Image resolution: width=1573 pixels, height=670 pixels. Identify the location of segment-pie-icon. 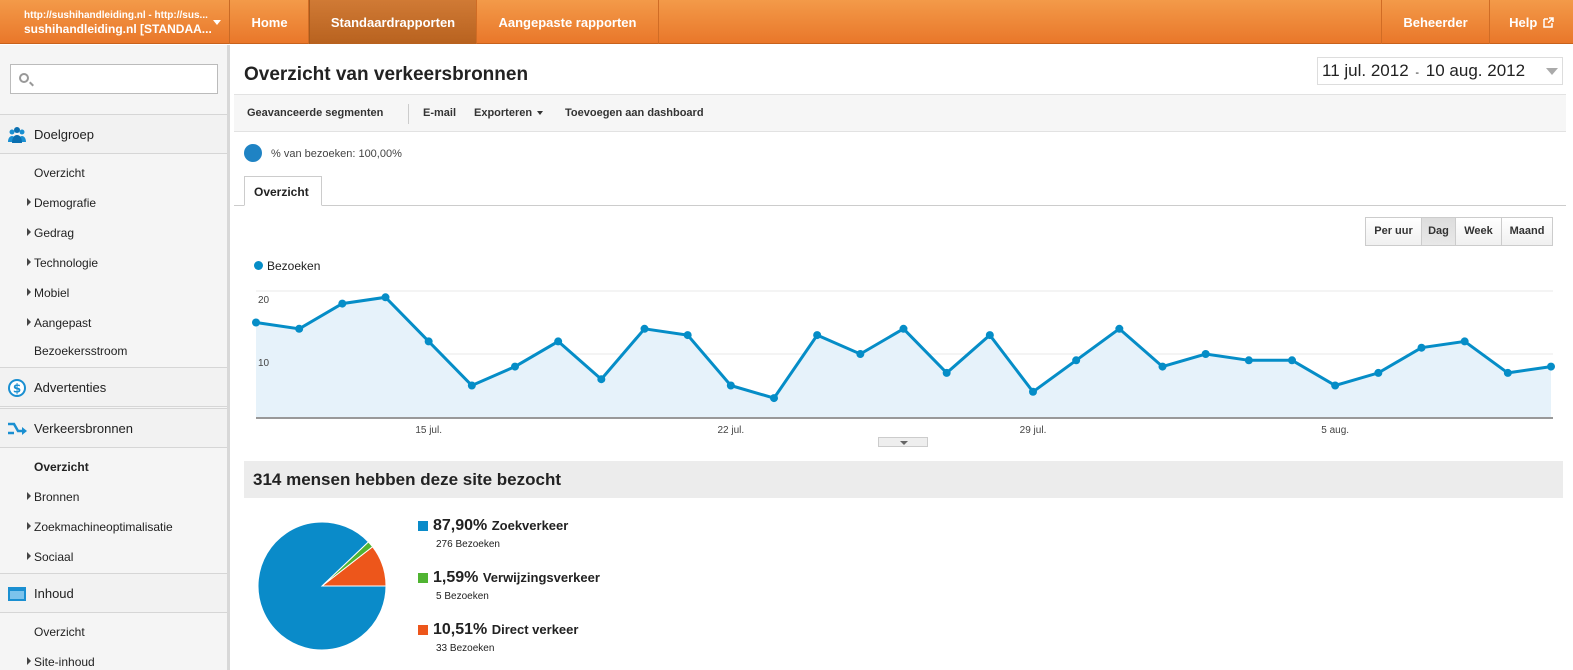
(253, 153).